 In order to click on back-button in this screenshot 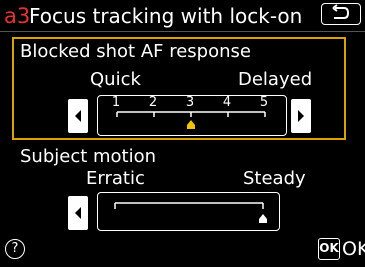, I will do `click(341, 14)`.